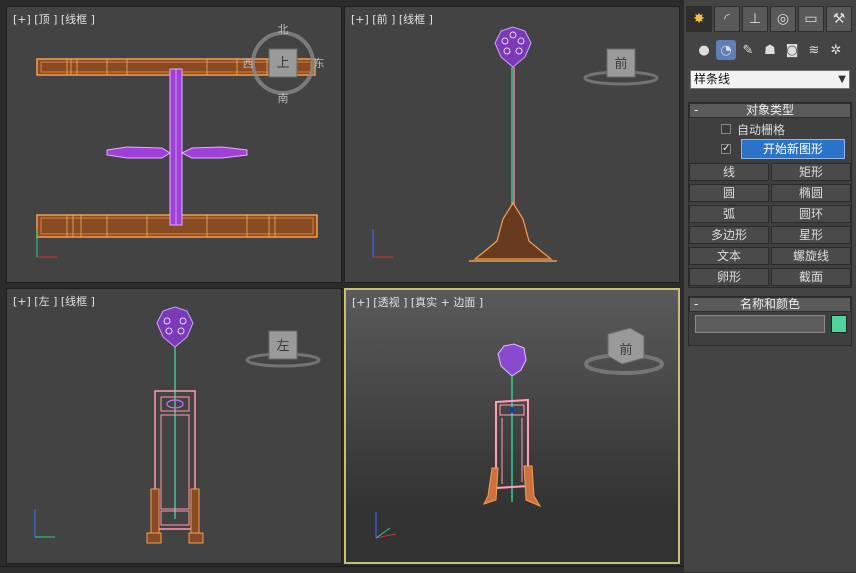 This screenshot has width=856, height=573. What do you see at coordinates (515, 144) in the screenshot?
I see `front-view-wireframe: 前` at bounding box center [515, 144].